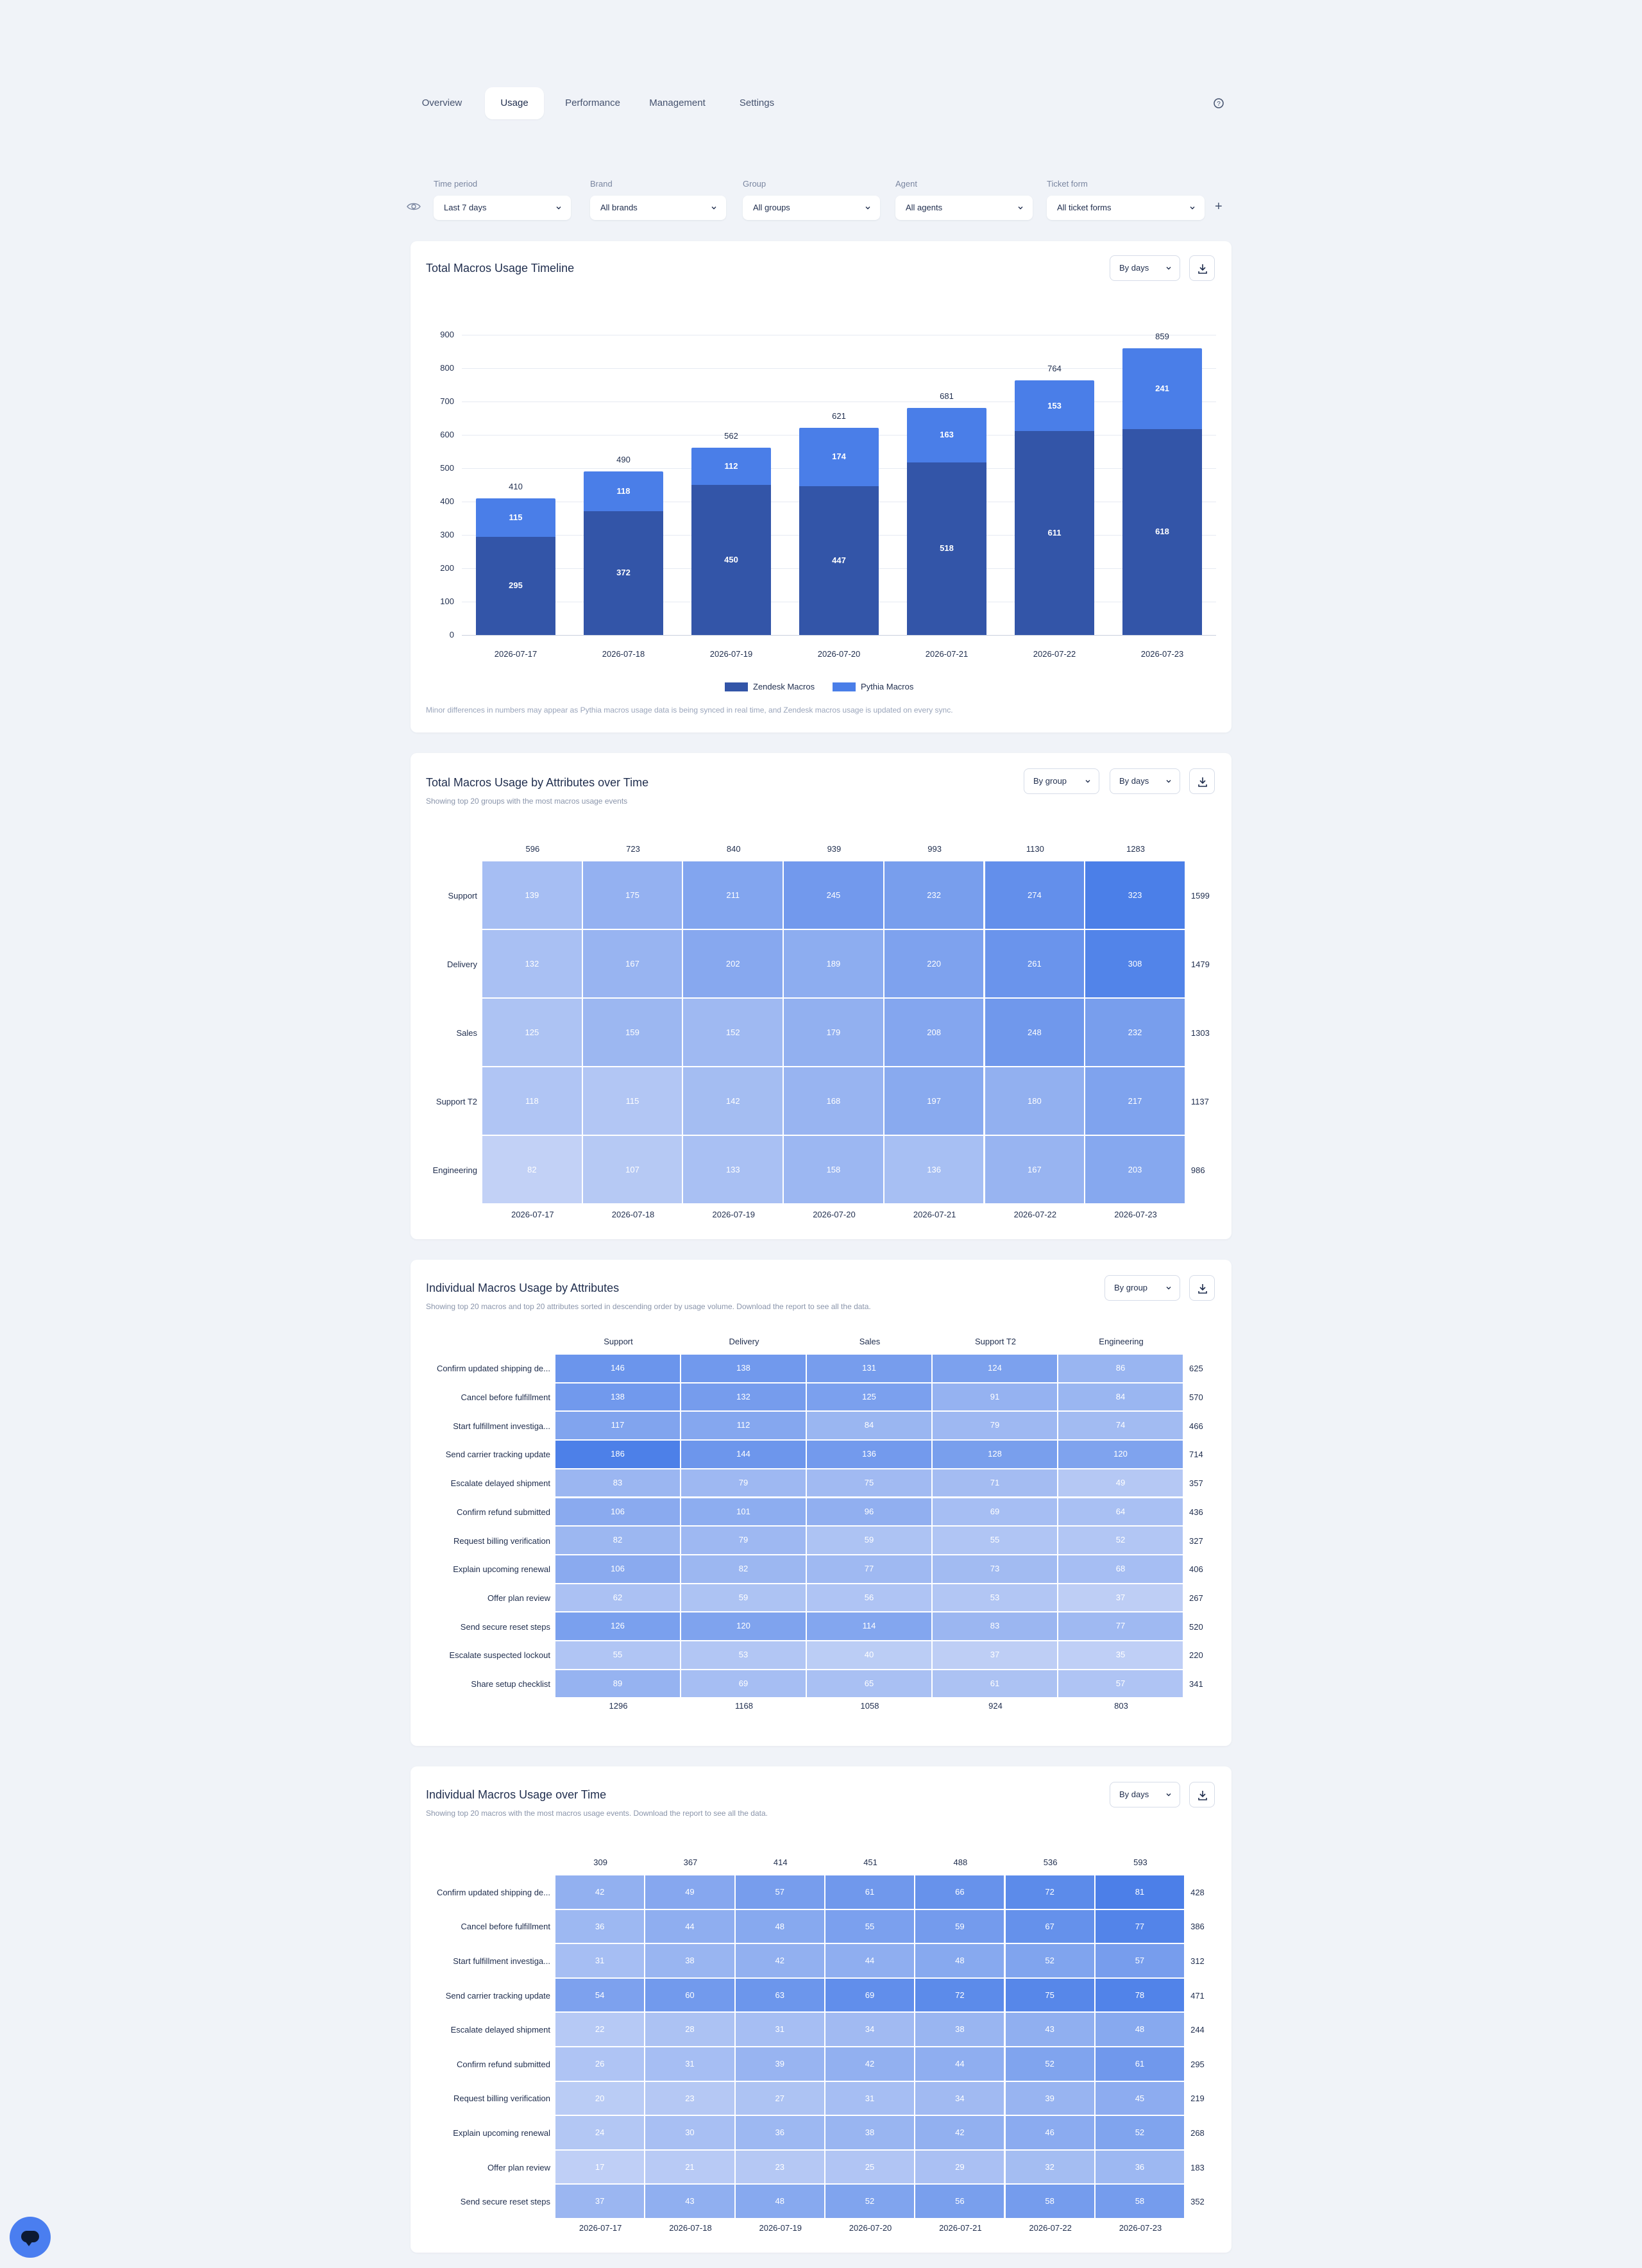 The image size is (1642, 2268). What do you see at coordinates (600, 1926) in the screenshot?
I see `heatmap-cell: 36` at bounding box center [600, 1926].